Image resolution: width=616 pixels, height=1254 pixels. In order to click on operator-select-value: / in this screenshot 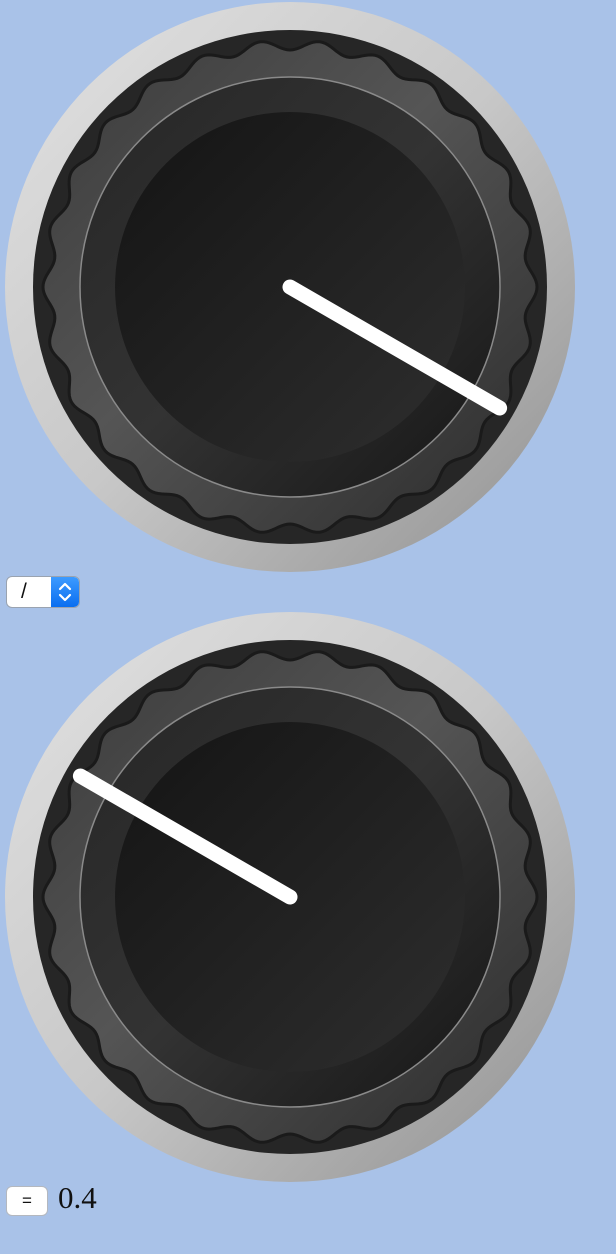, I will do `click(24, 591)`.